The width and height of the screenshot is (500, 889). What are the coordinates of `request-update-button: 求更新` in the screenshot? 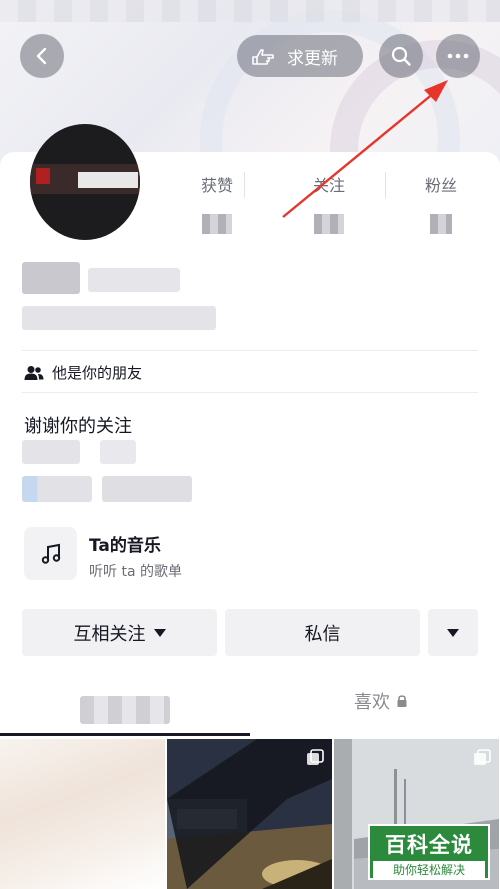 It's located at (300, 56).